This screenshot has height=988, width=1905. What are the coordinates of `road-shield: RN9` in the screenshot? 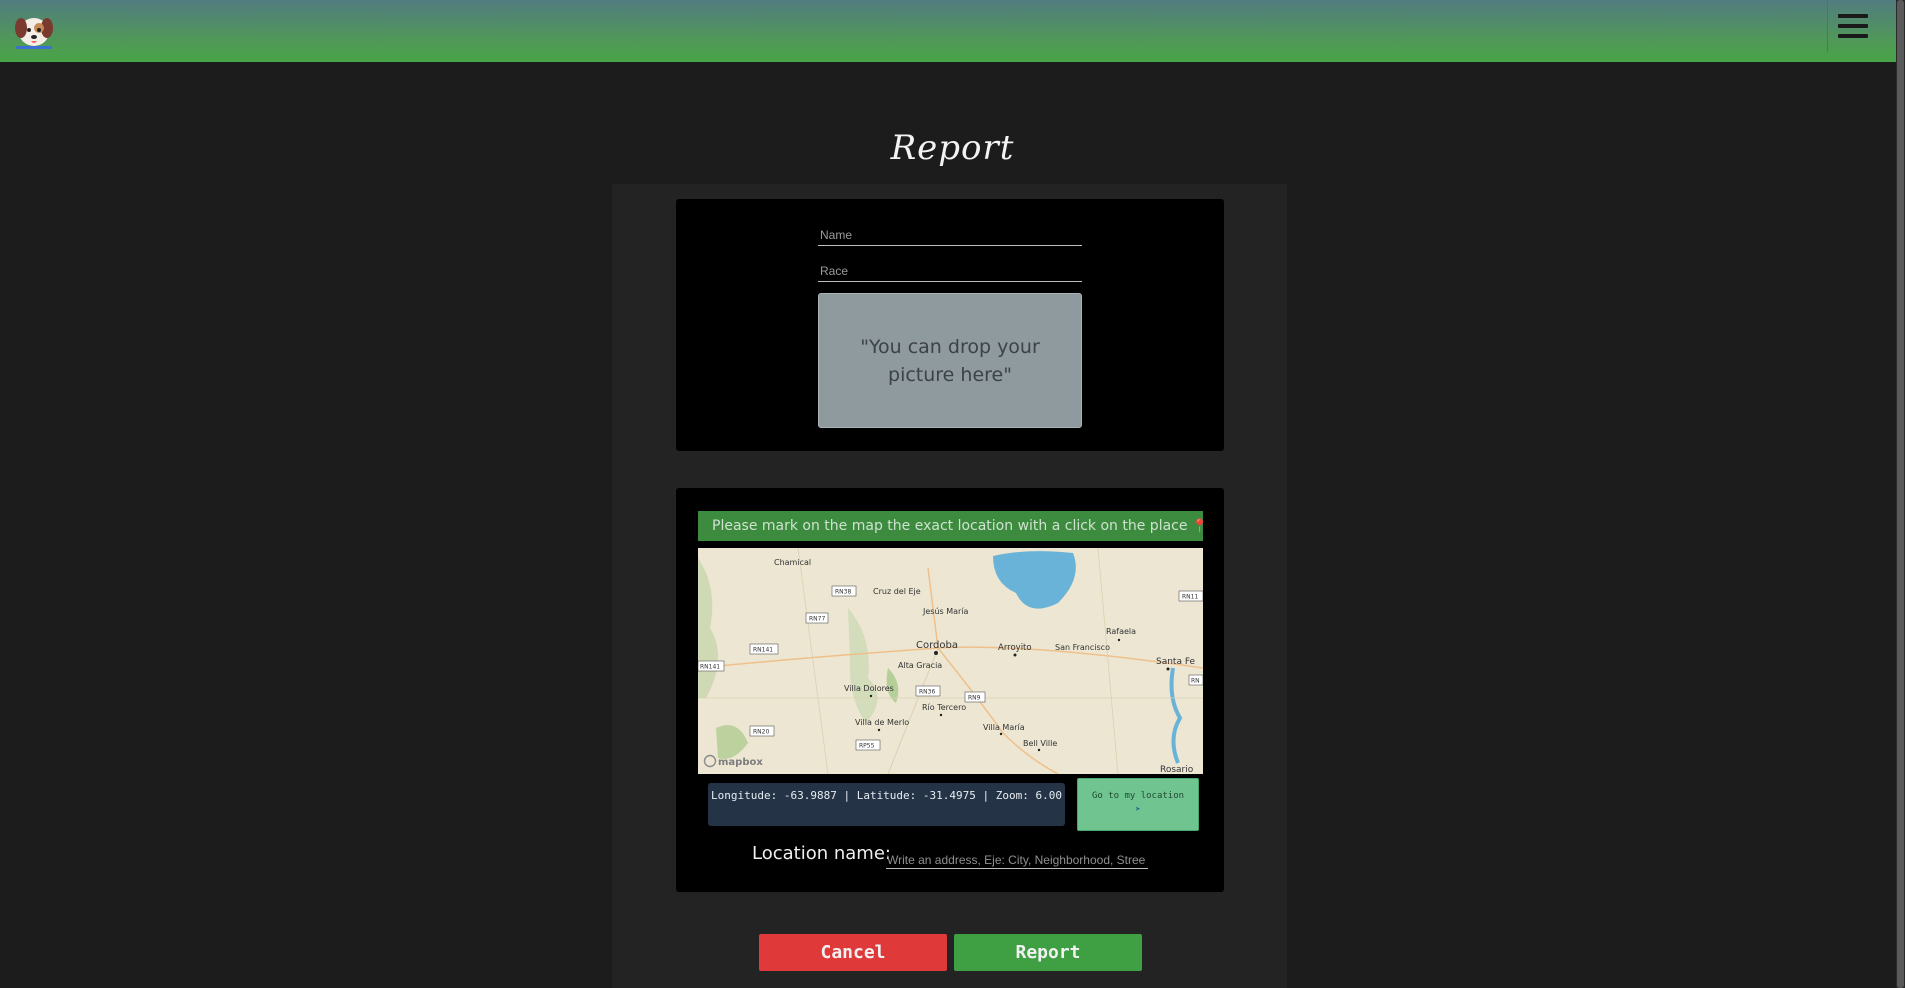 It's located at (974, 698).